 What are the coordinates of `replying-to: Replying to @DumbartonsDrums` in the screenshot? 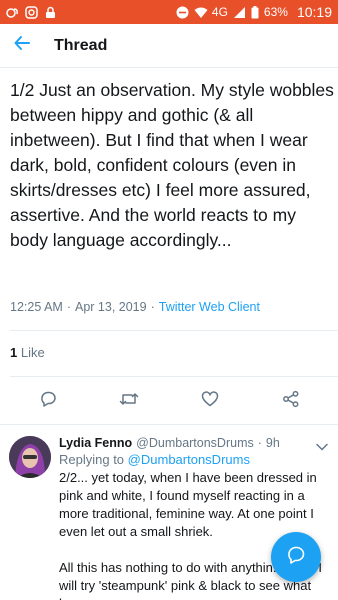 It's located at (195, 459).